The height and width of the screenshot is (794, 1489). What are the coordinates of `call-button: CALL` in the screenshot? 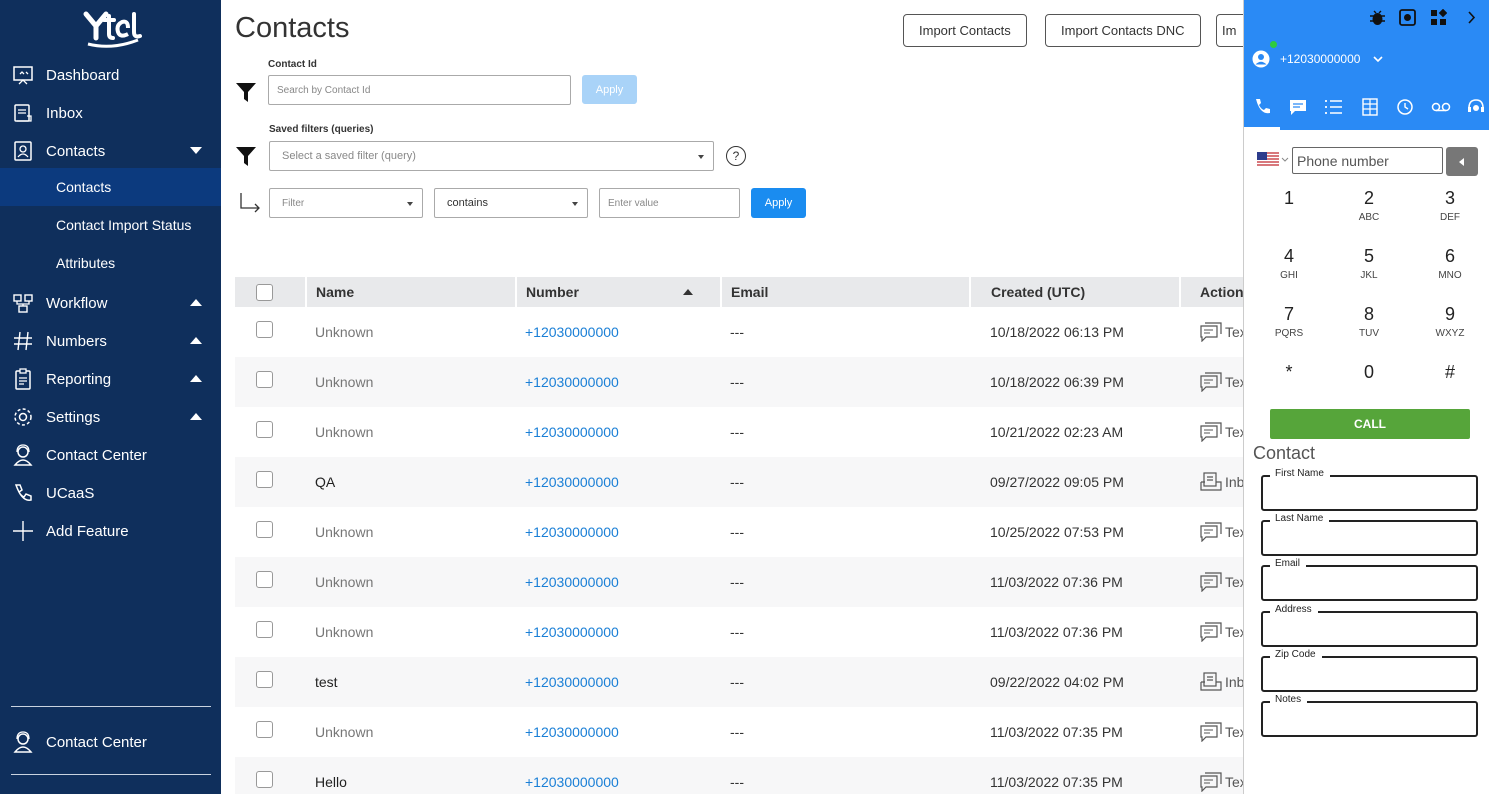 It's located at (1370, 424).